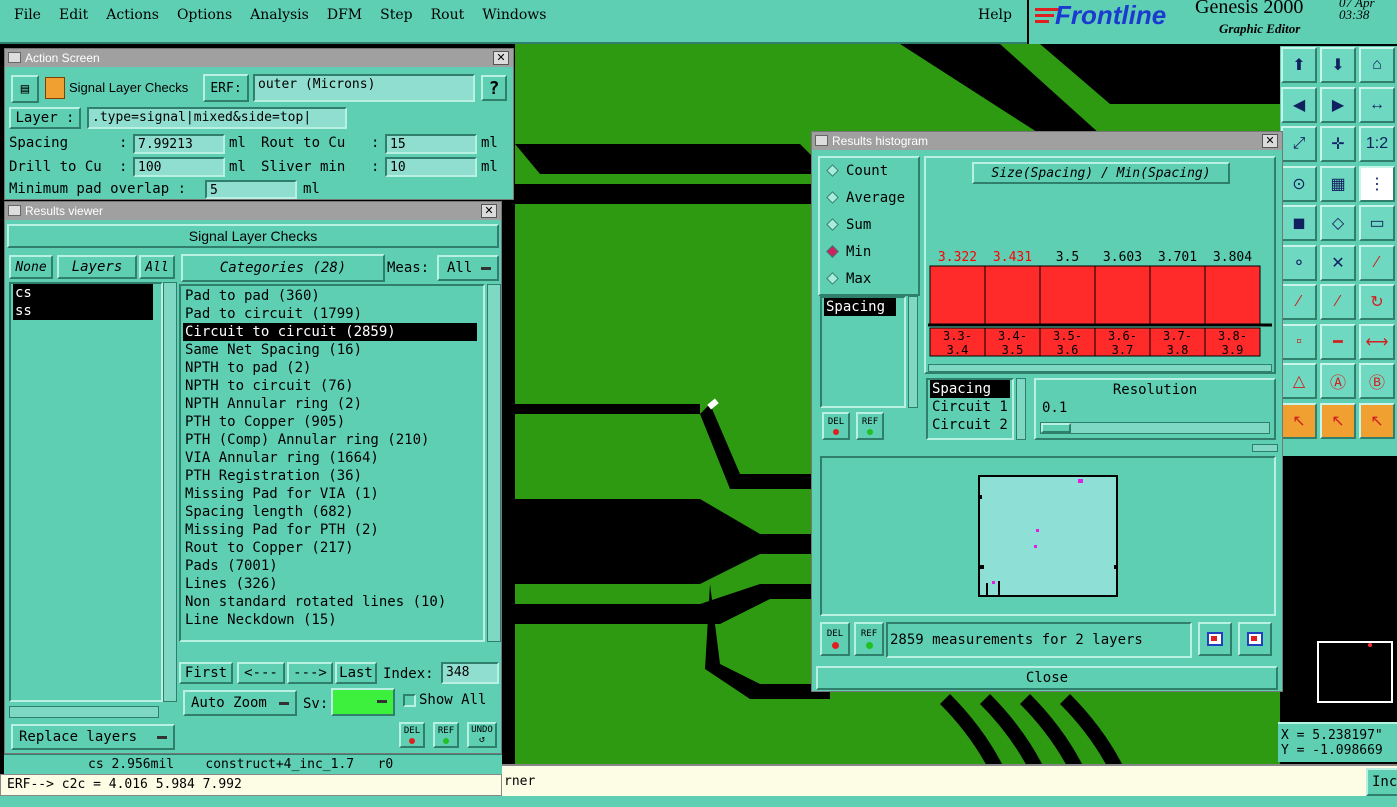 The image size is (1397, 807). What do you see at coordinates (251, 189) in the screenshot?
I see `minpad-field: 5` at bounding box center [251, 189].